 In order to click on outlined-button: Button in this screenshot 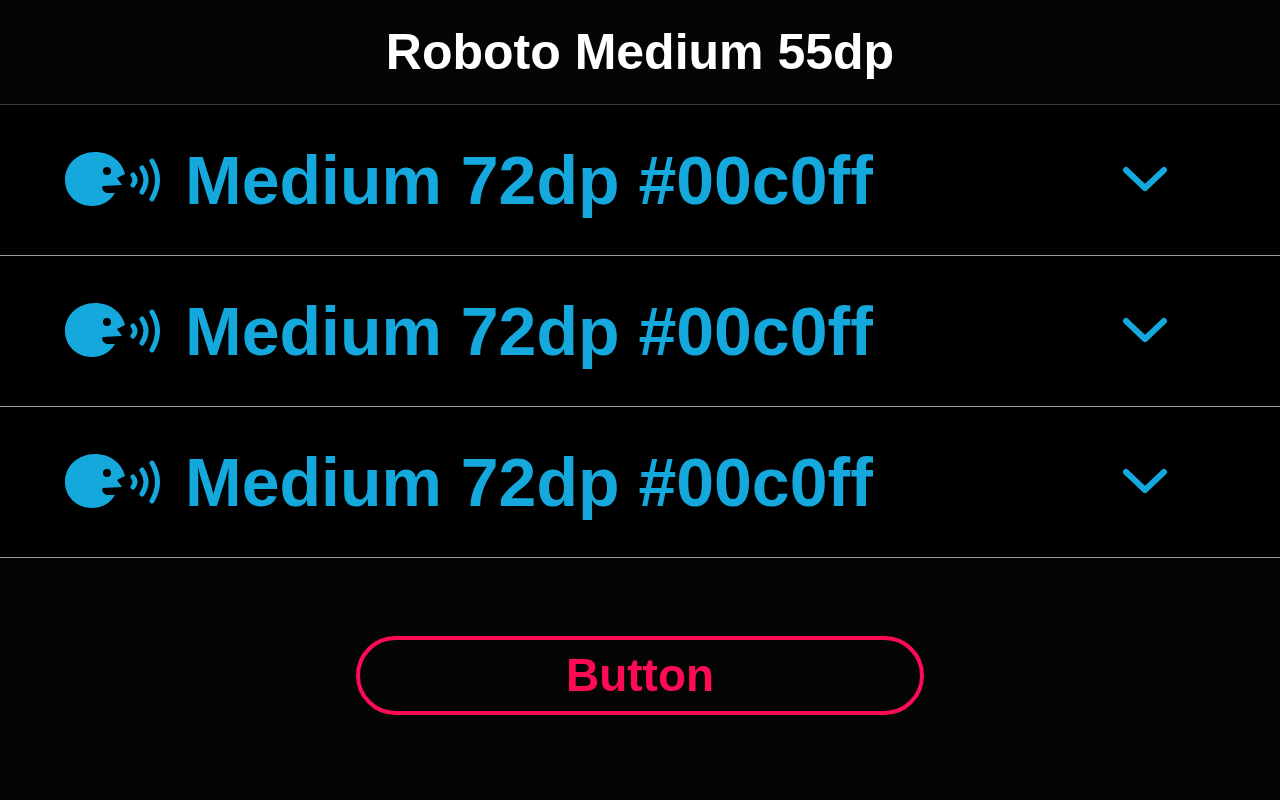, I will do `click(640, 675)`.